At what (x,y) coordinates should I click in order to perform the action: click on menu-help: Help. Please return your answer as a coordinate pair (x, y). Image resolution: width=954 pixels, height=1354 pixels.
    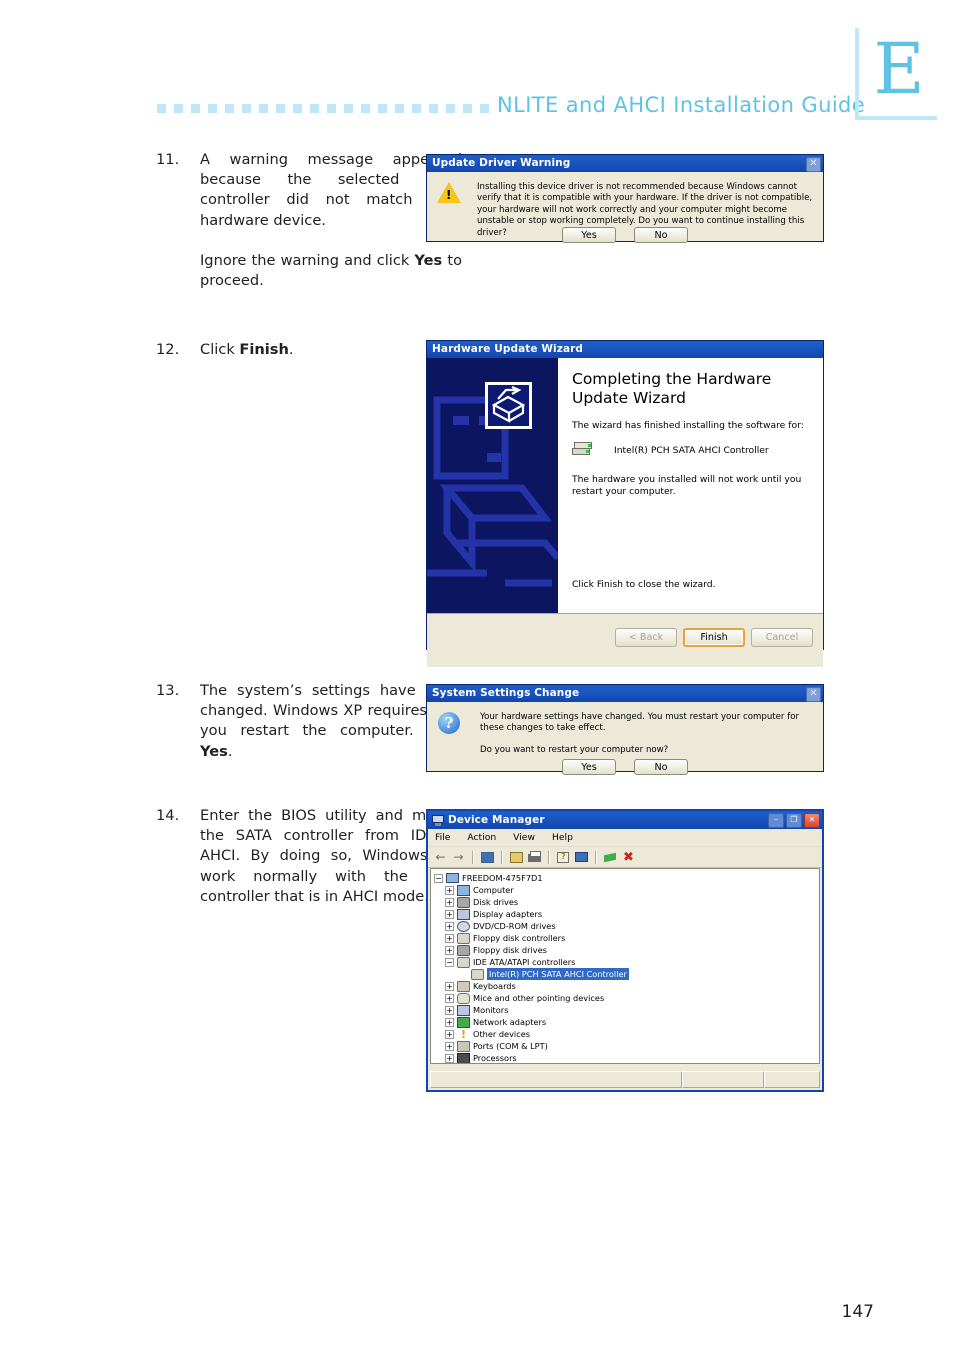
    Looking at the image, I should click on (562, 837).